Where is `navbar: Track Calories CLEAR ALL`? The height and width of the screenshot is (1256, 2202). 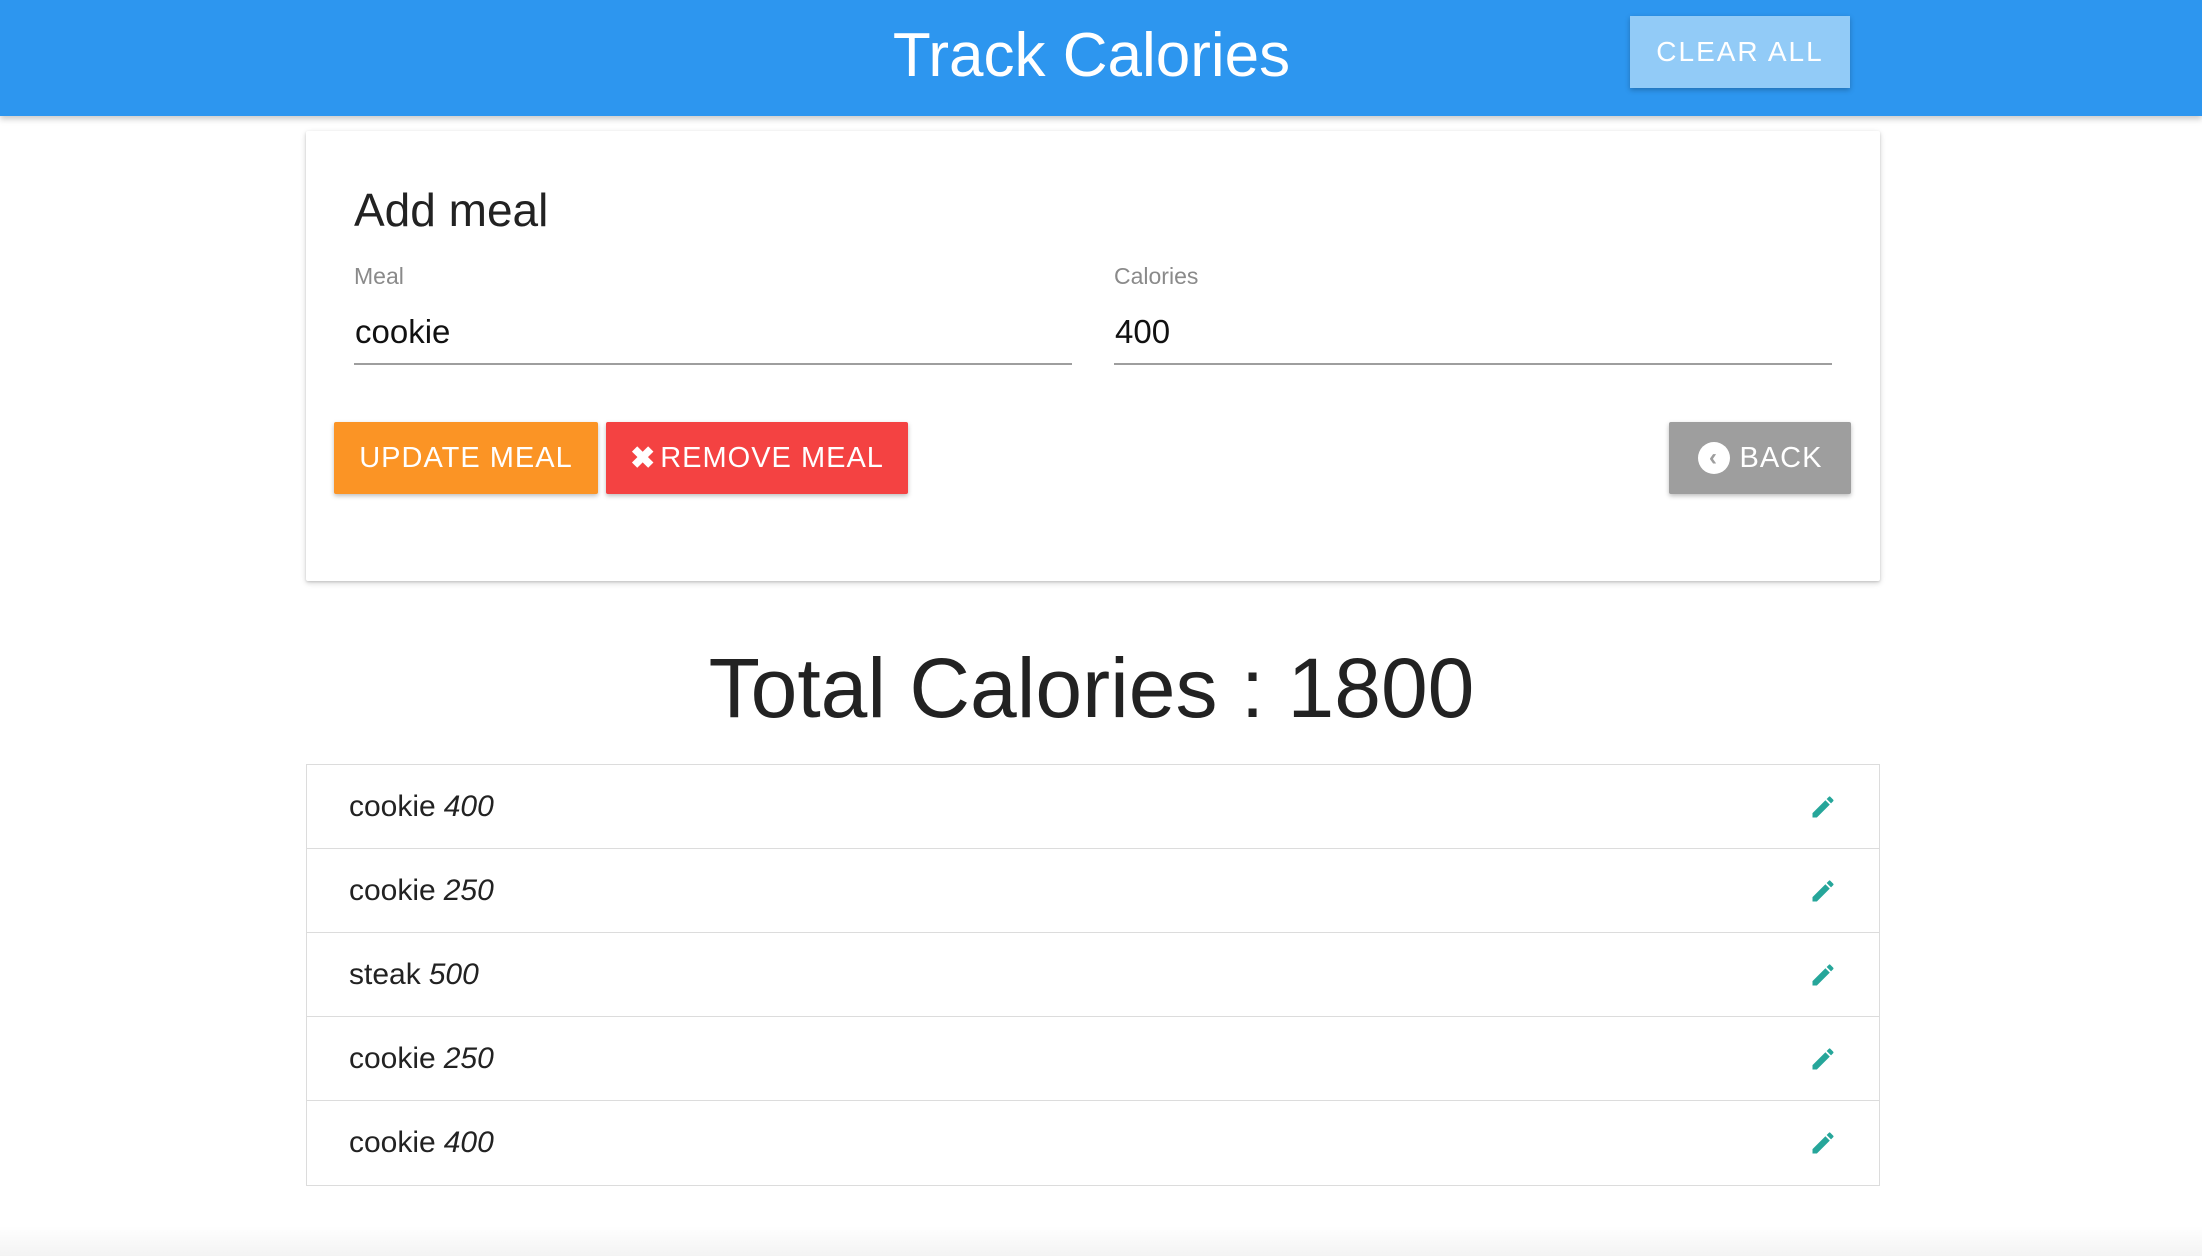 navbar: Track Calories CLEAR ALL is located at coordinates (1101, 58).